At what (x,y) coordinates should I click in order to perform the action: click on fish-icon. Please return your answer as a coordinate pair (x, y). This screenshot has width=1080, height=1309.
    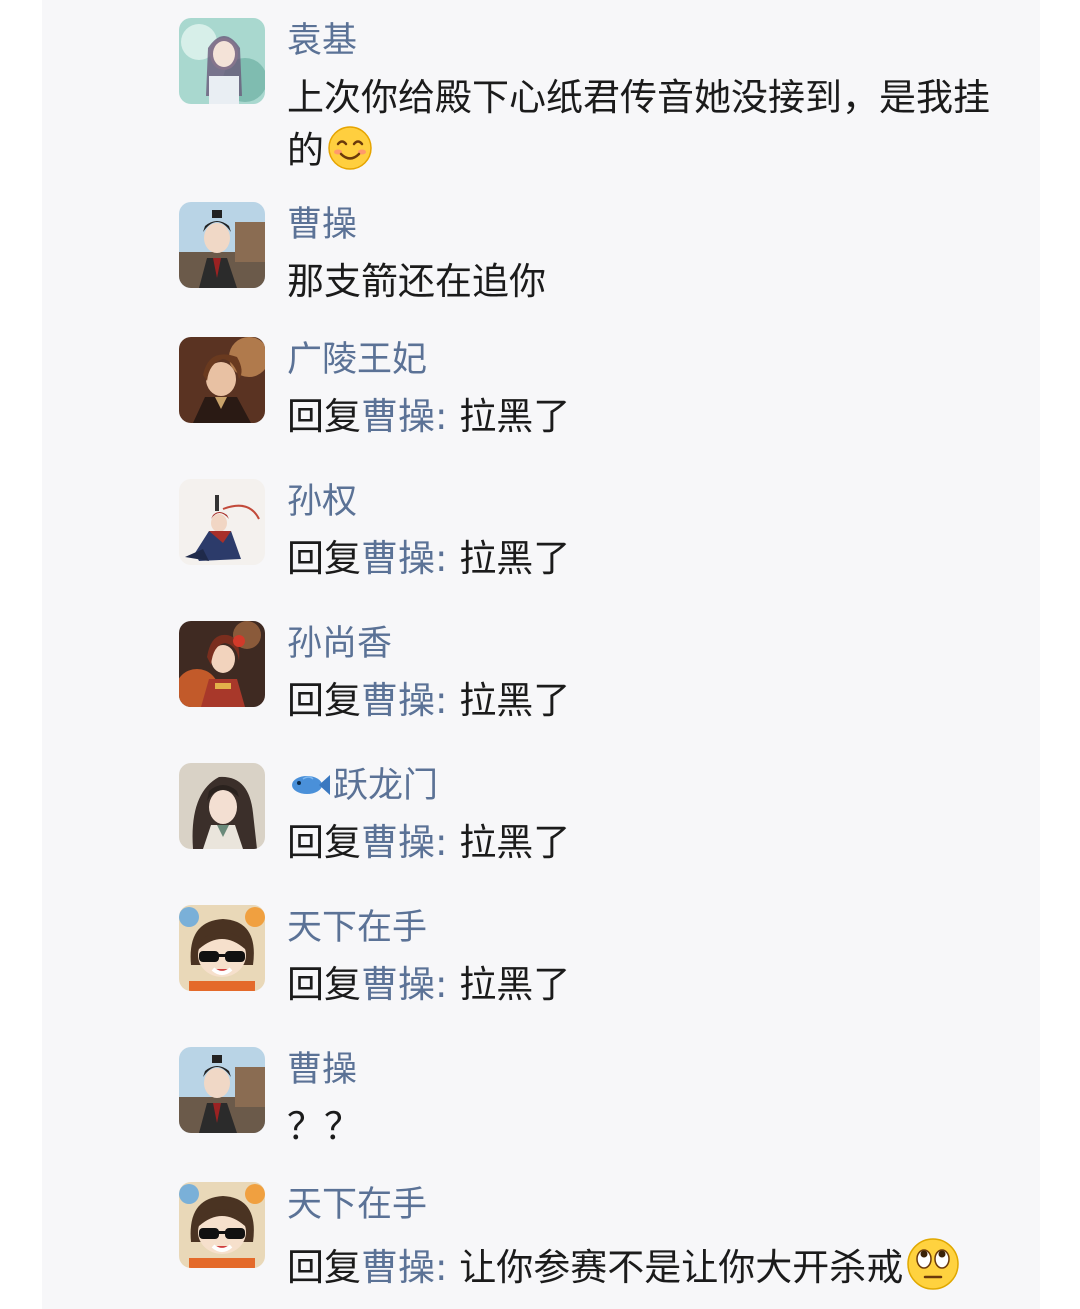
    Looking at the image, I should click on (311, 785).